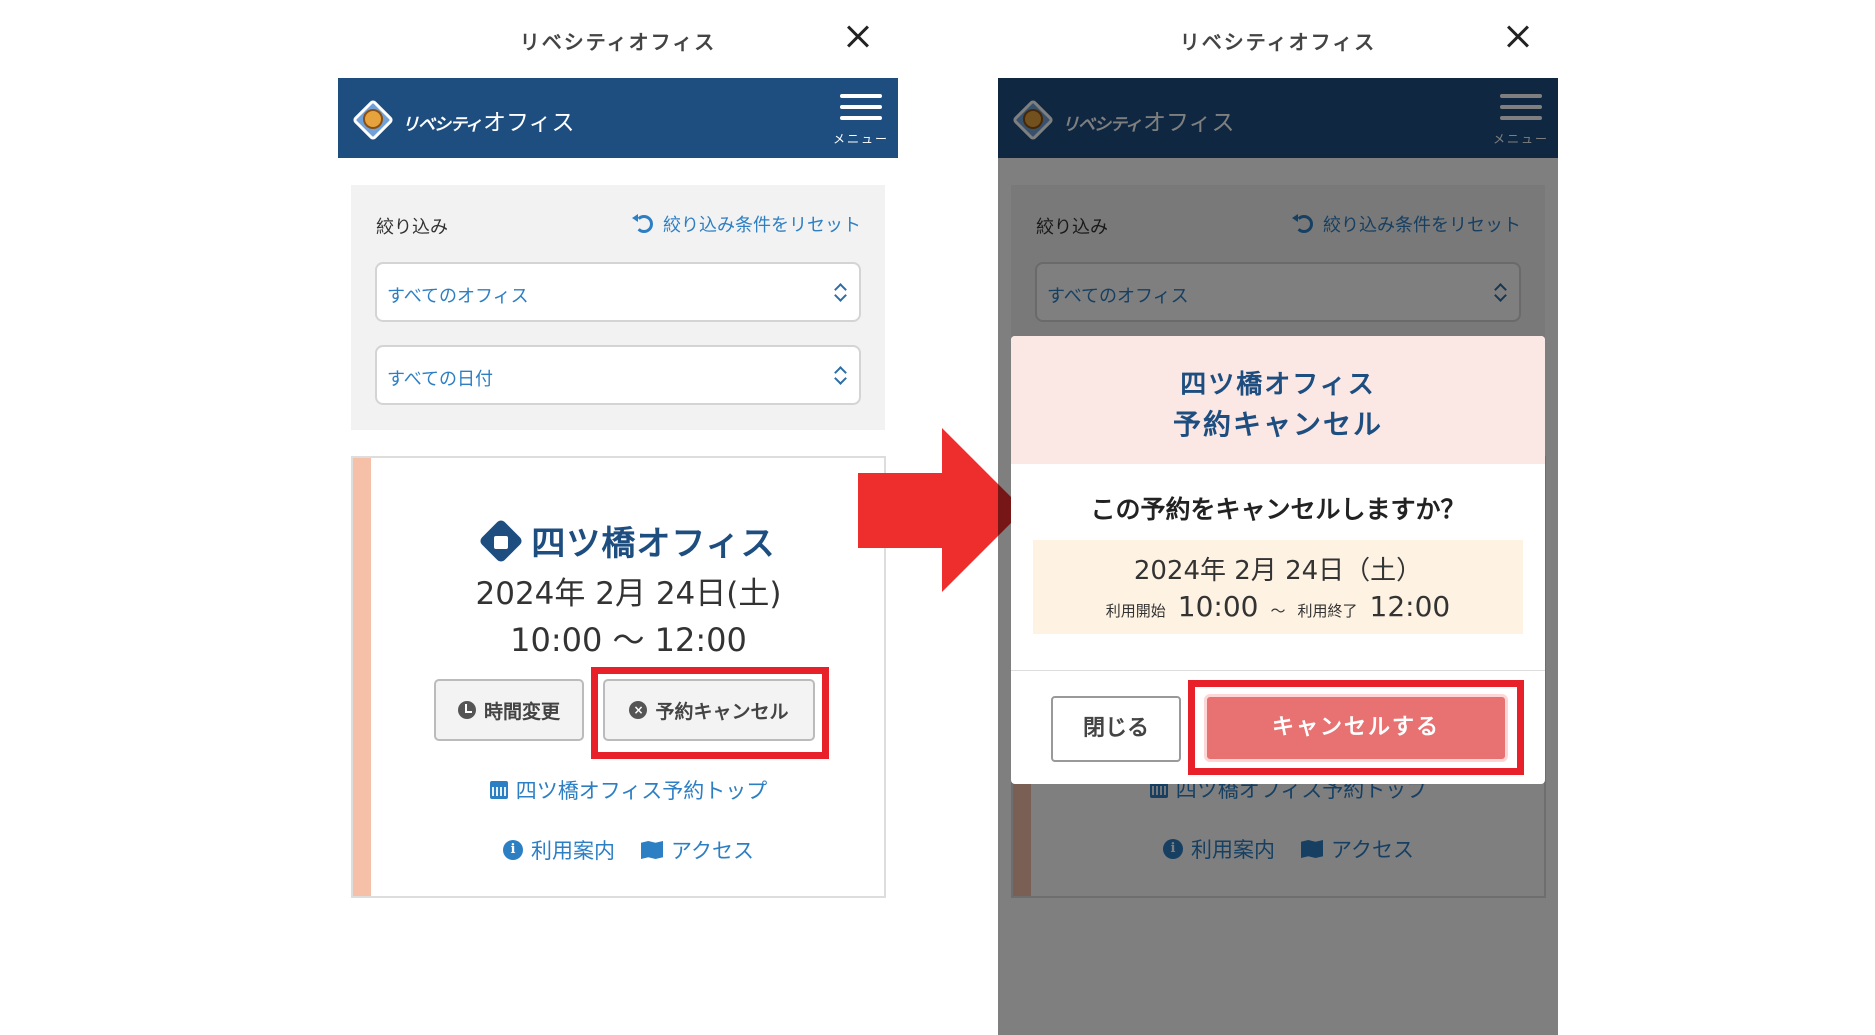 Image resolution: width=1875 pixels, height=1035 pixels. I want to click on cancel-reservation-button: × 予約キャンセル, so click(709, 710).